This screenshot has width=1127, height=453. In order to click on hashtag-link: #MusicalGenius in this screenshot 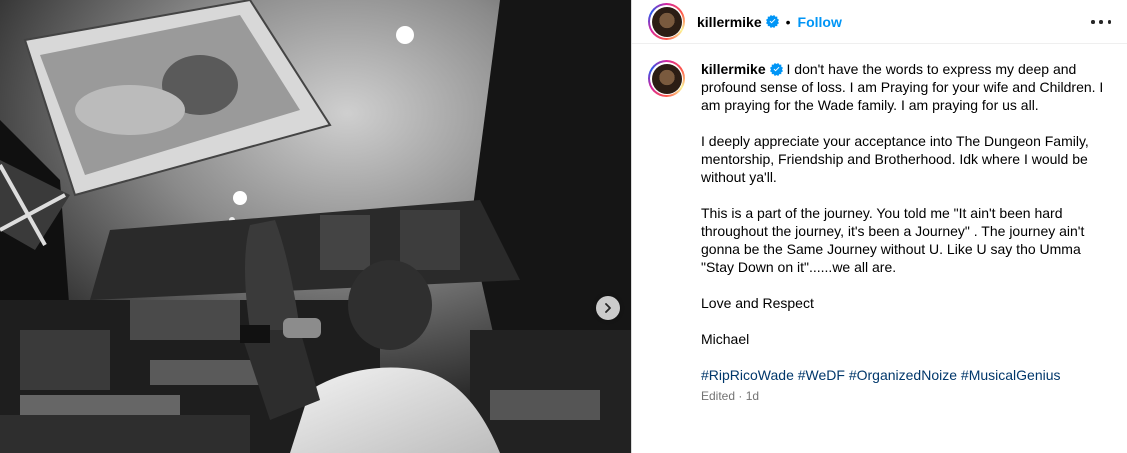, I will do `click(1011, 375)`.